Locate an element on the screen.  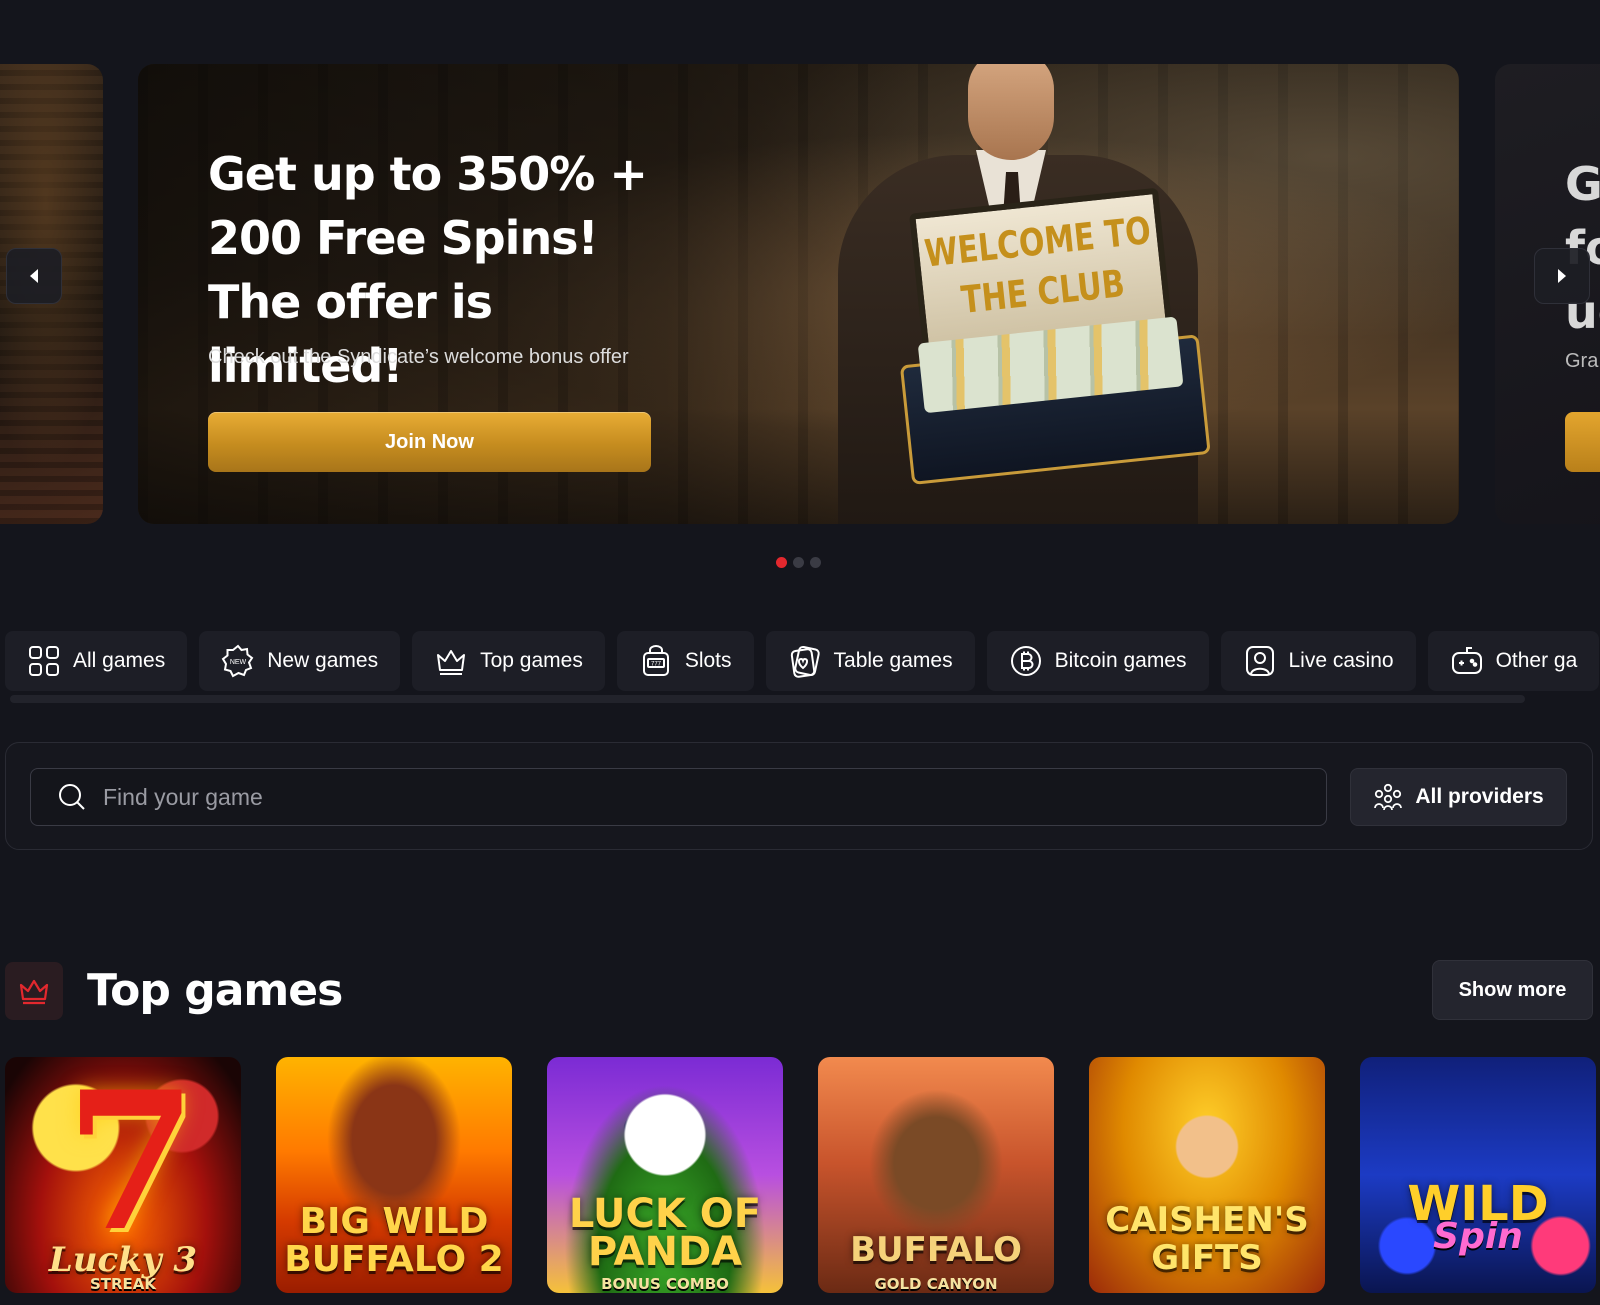
gamepad-icon is located at coordinates (1466, 660).